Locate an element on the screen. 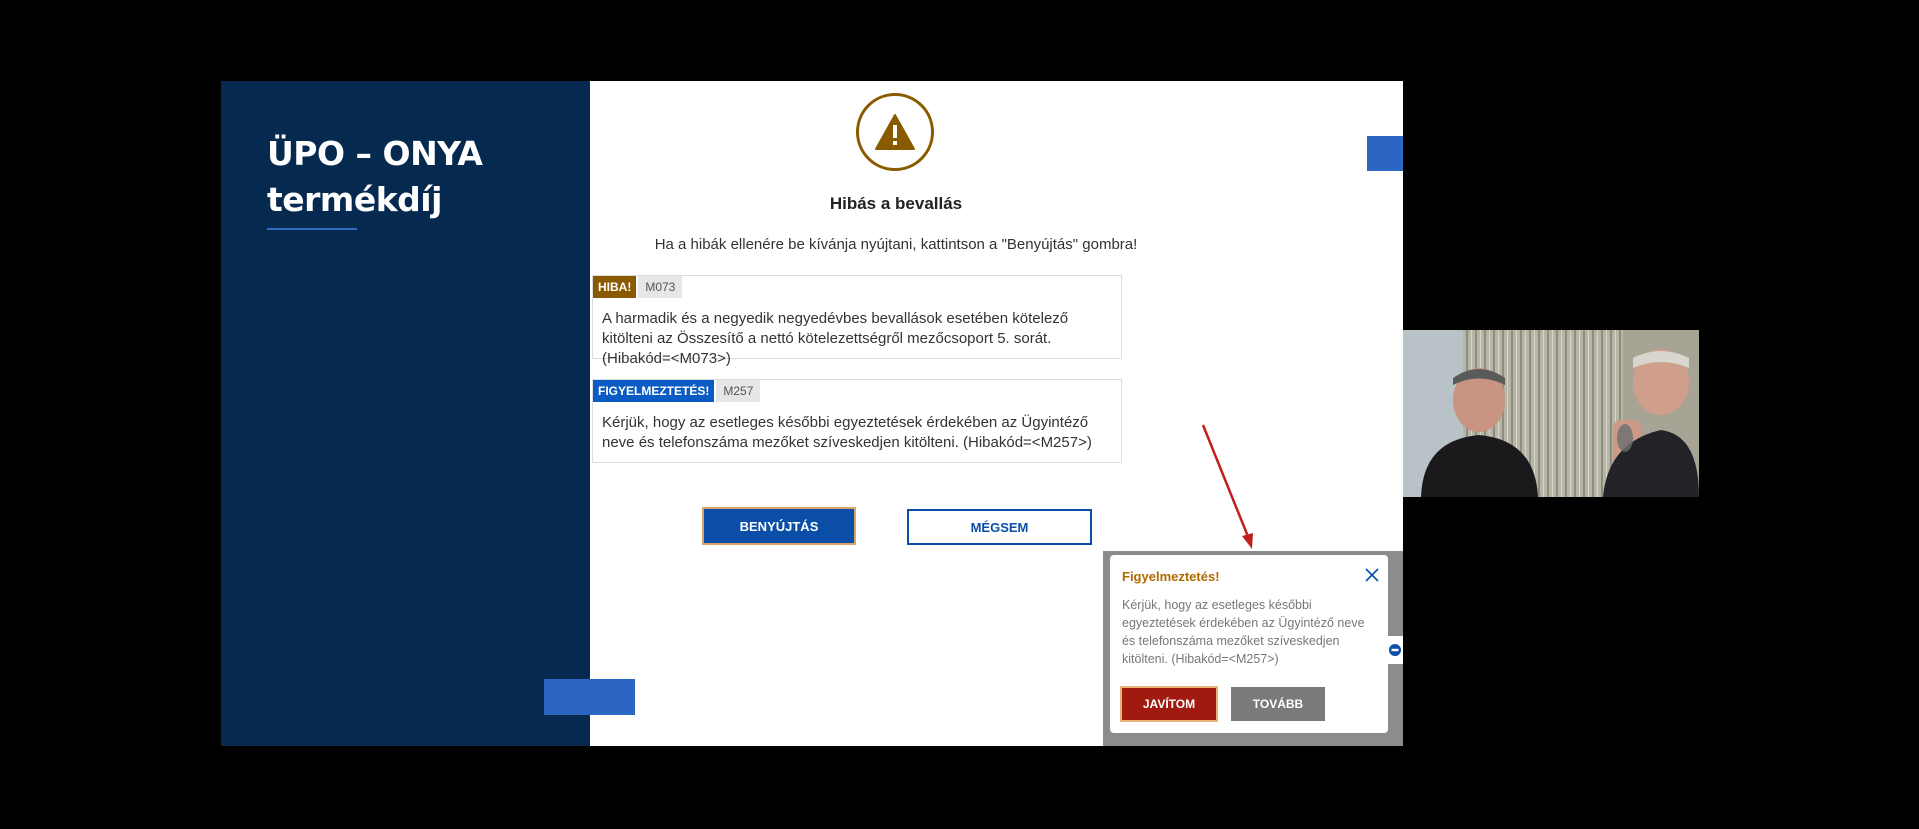 This screenshot has height=829, width=1919. fix-button: JAVÍTOM is located at coordinates (1169, 704).